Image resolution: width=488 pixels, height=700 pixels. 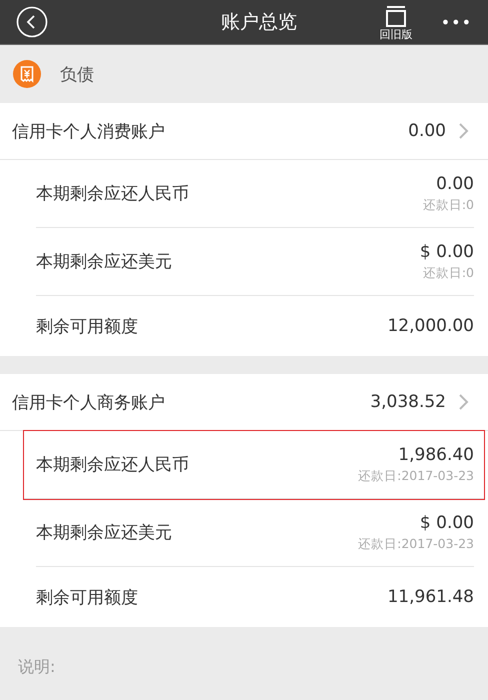 I want to click on back-button, so click(x=32, y=22).